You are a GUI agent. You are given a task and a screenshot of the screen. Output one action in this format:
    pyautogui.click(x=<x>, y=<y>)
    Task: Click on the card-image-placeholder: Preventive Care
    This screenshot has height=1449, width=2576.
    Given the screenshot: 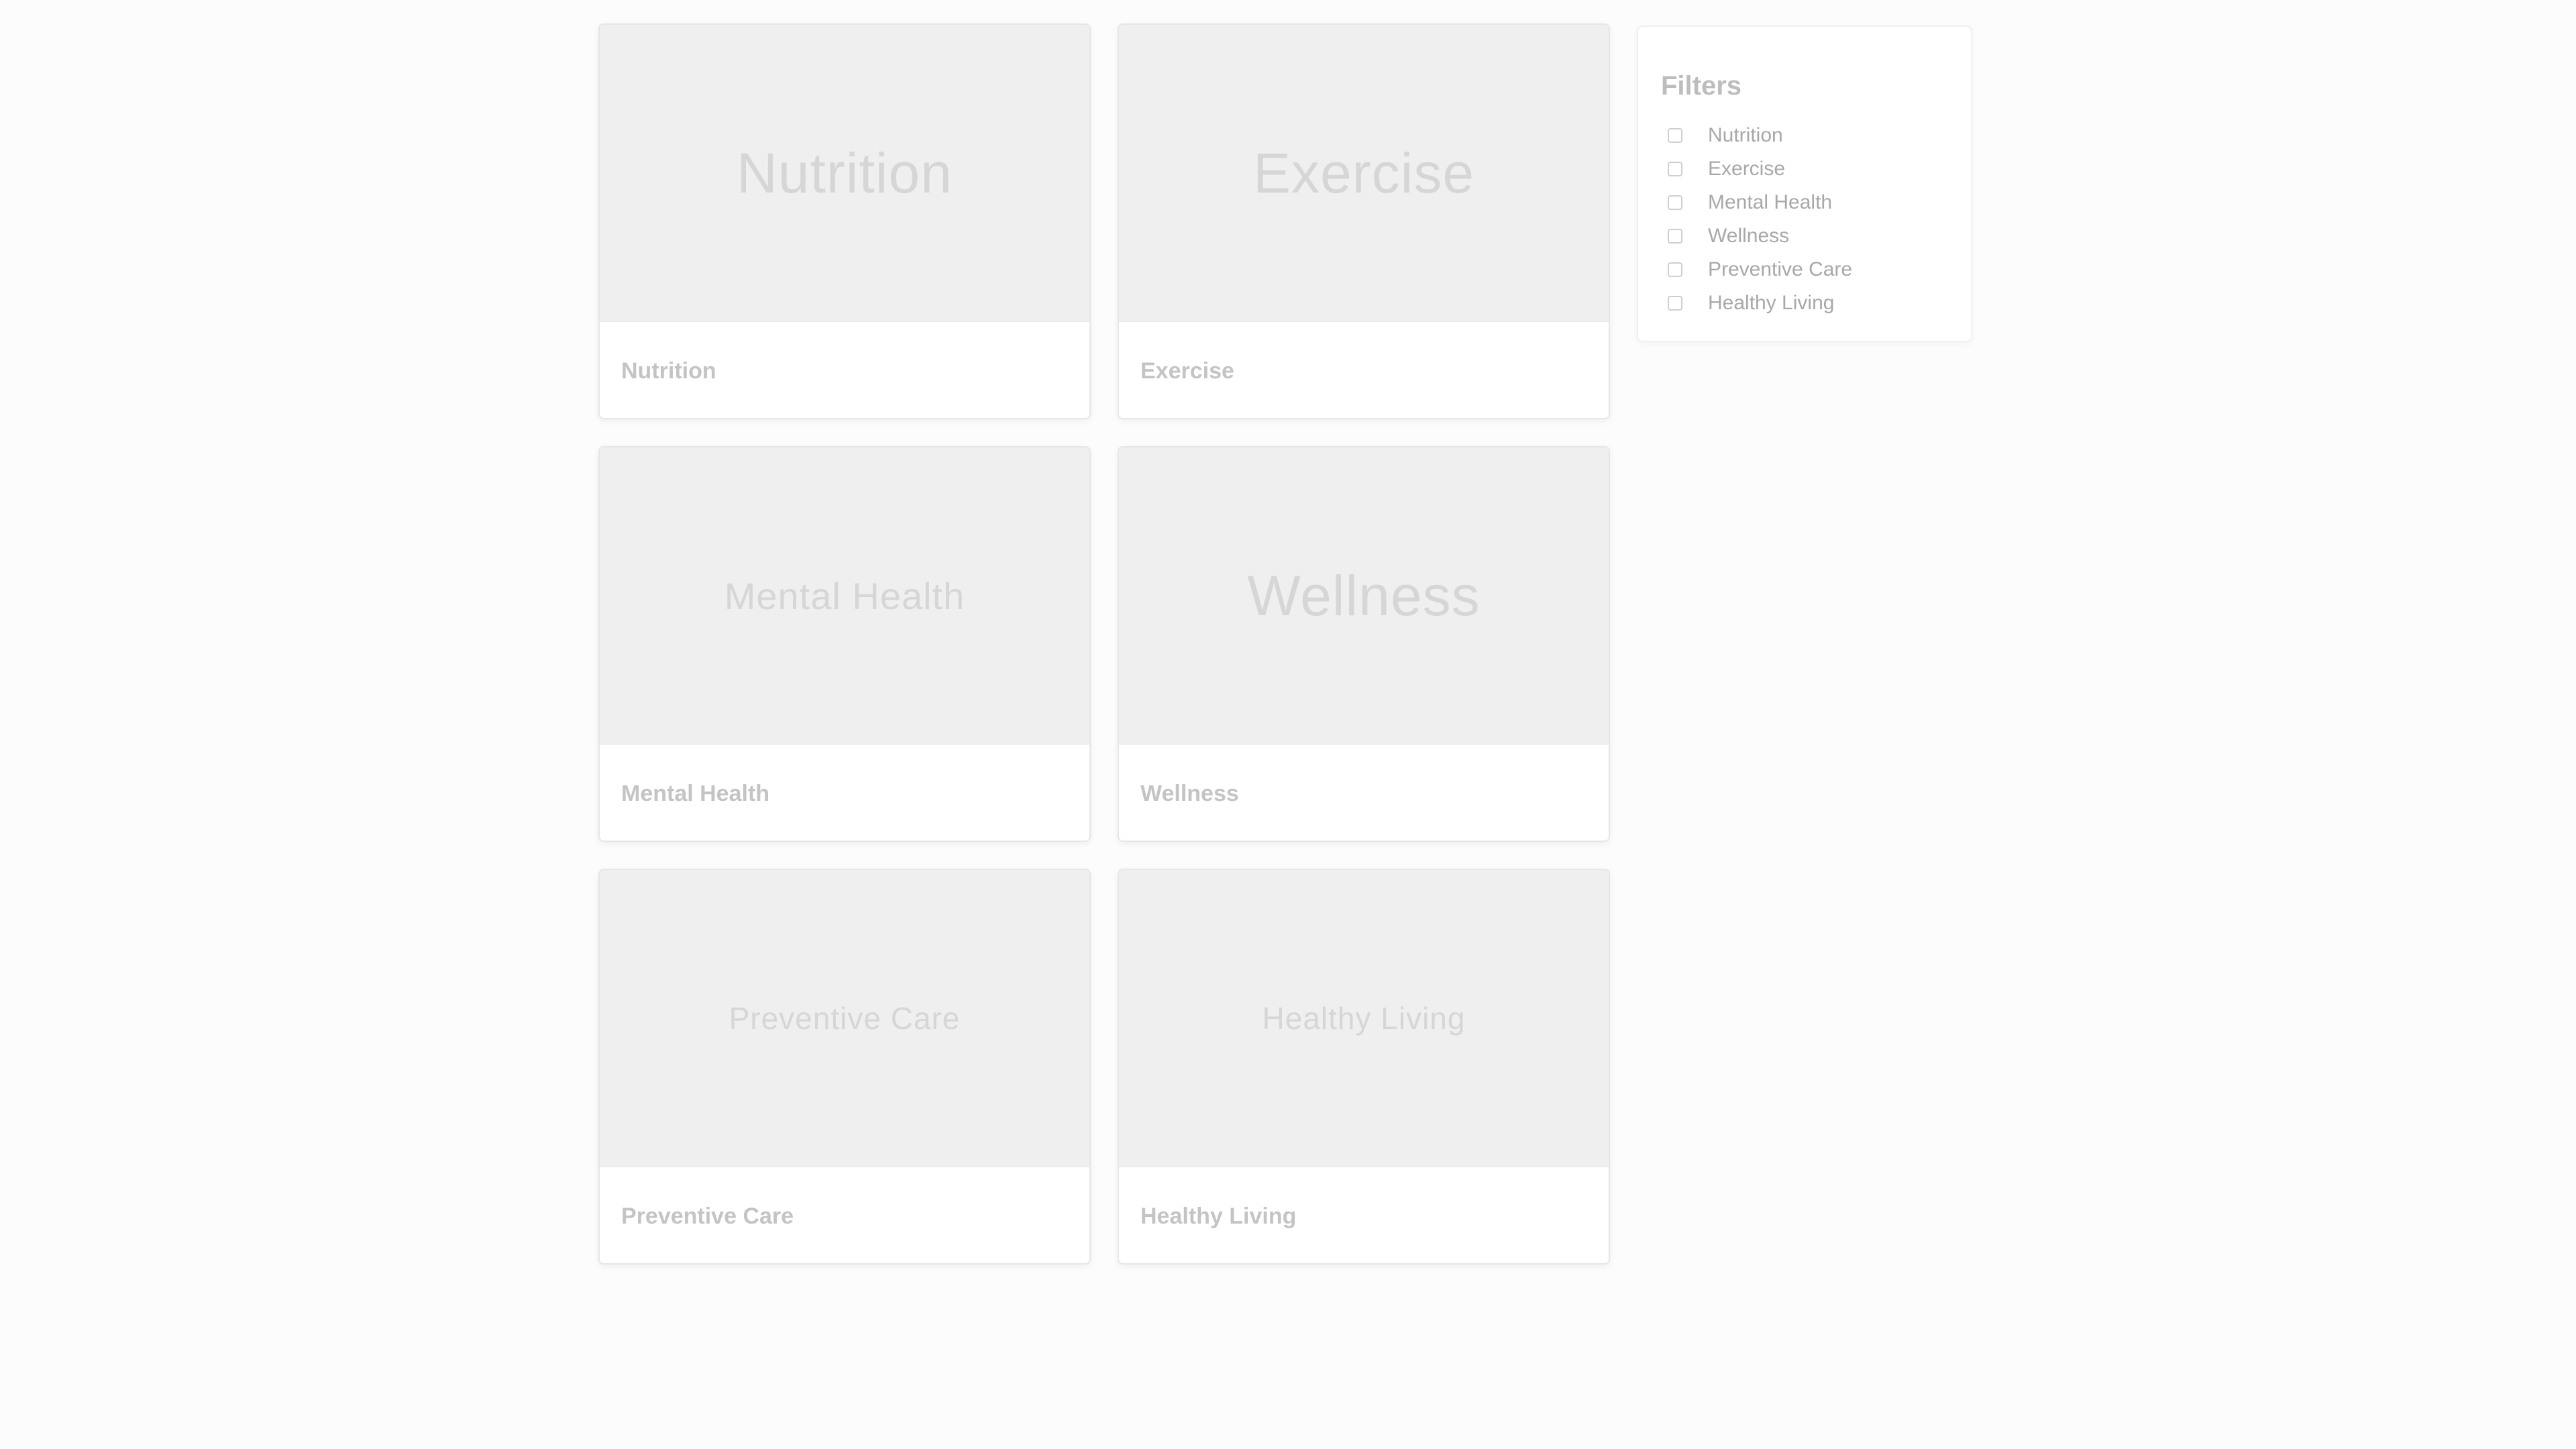 What is the action you would take?
    pyautogui.click(x=844, y=1018)
    